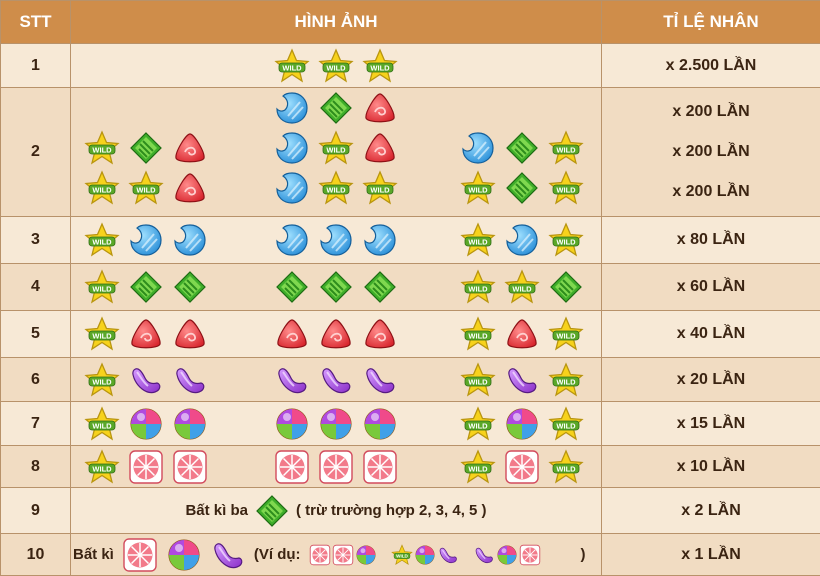  I want to click on stt-cell: 9, so click(36, 511).